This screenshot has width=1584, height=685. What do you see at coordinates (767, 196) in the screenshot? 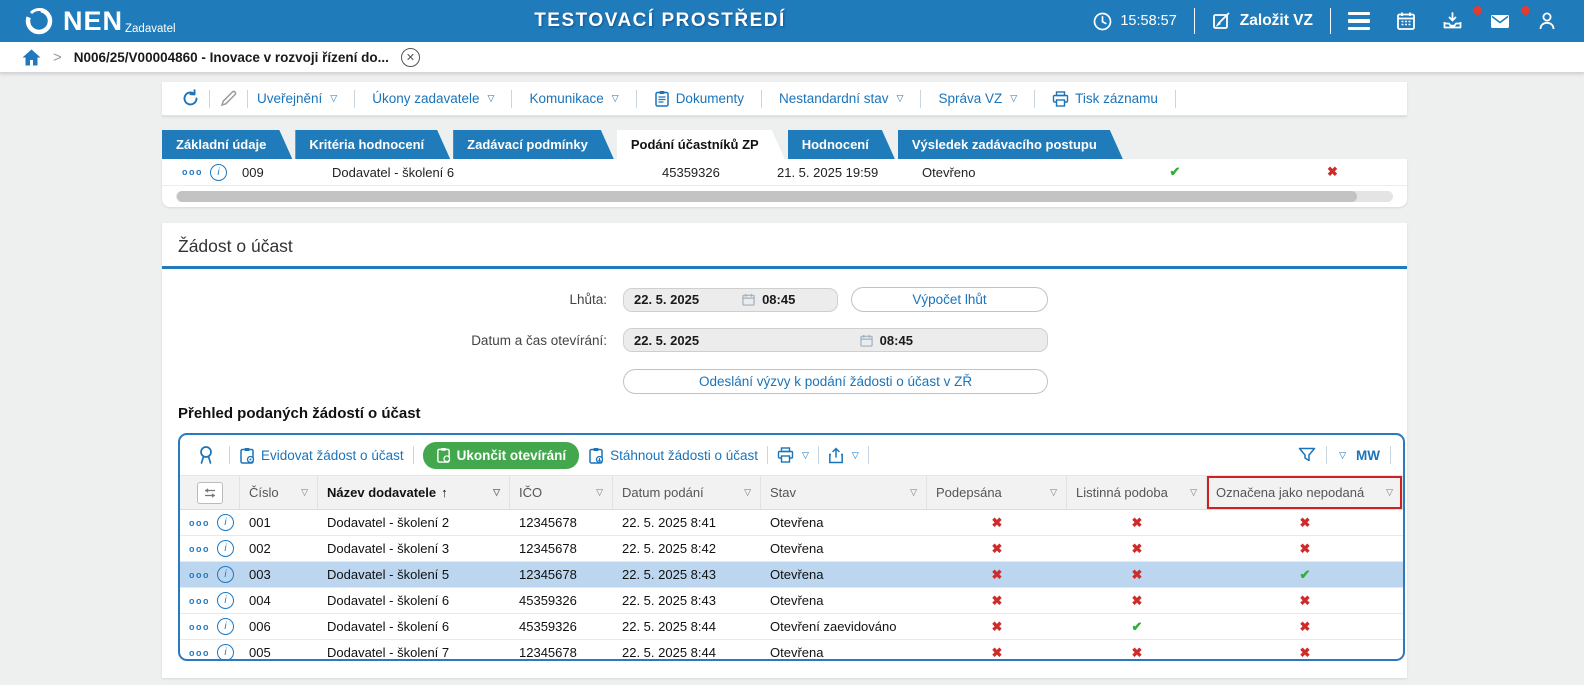
I see `scrollbar-thumb` at bounding box center [767, 196].